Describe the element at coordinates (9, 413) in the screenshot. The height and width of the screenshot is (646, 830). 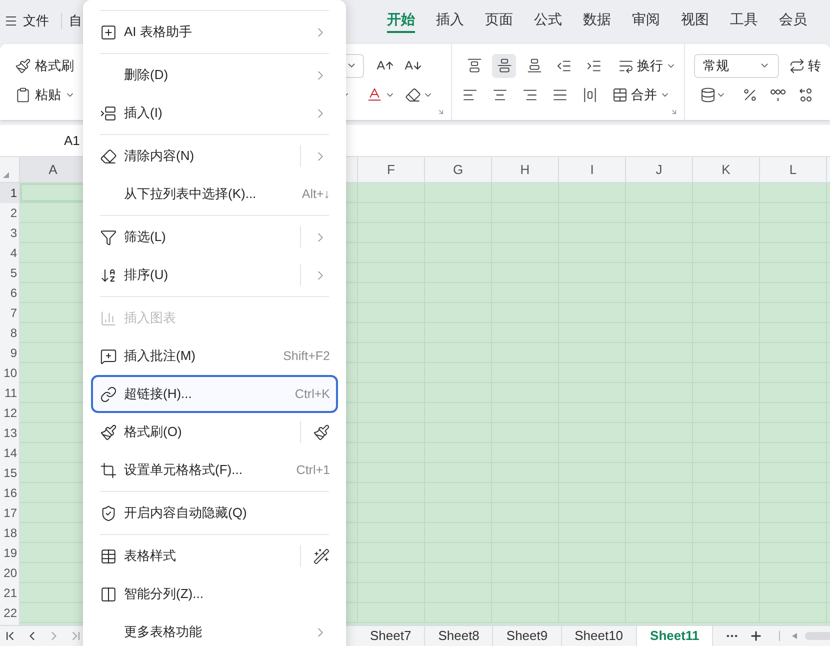
I see `row-number: 12` at that location.